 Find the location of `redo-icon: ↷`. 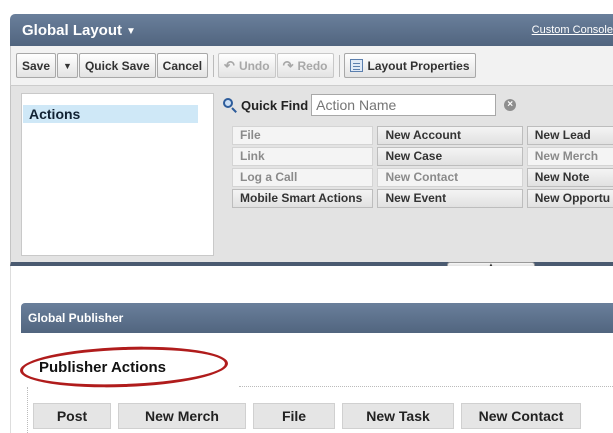

redo-icon: ↷ is located at coordinates (288, 65).